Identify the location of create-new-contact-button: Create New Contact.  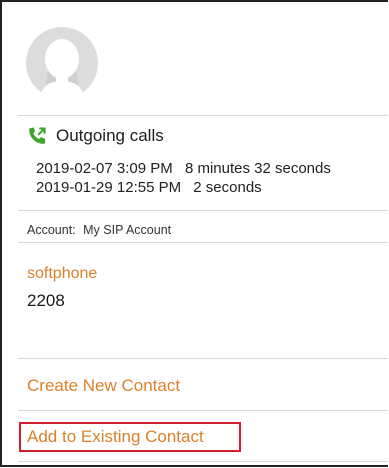
(103, 386).